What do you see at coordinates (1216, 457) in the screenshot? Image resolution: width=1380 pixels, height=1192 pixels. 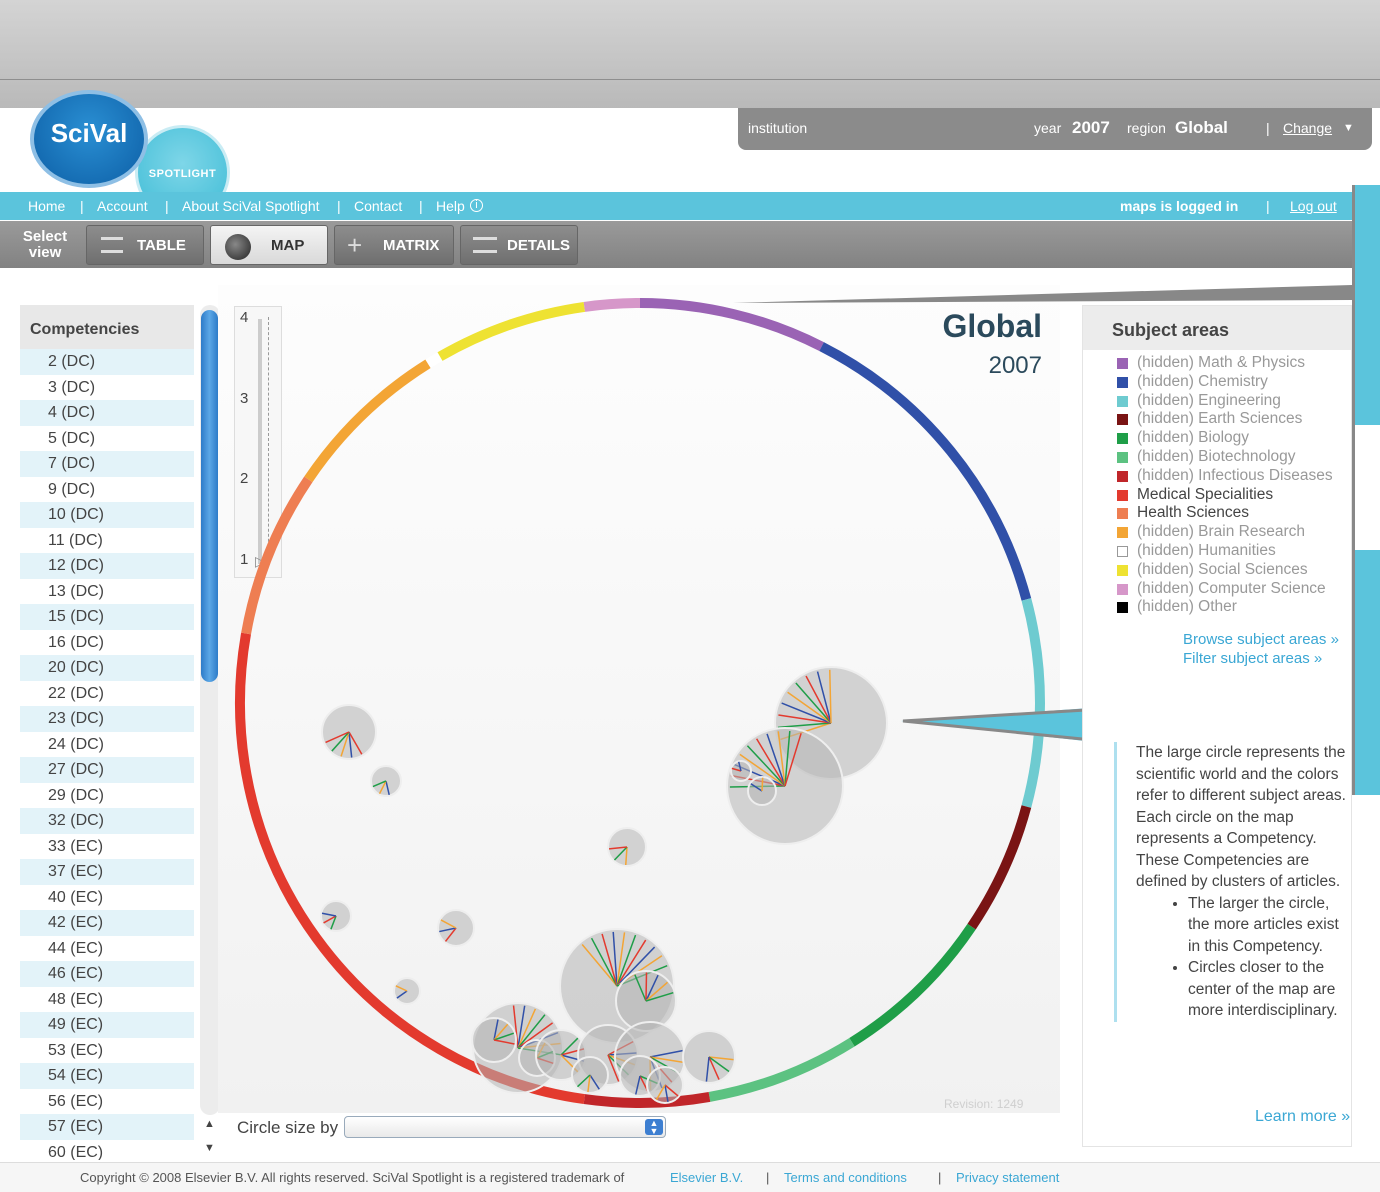 I see `subject-area-label: (hidden) Biotechnology` at bounding box center [1216, 457].